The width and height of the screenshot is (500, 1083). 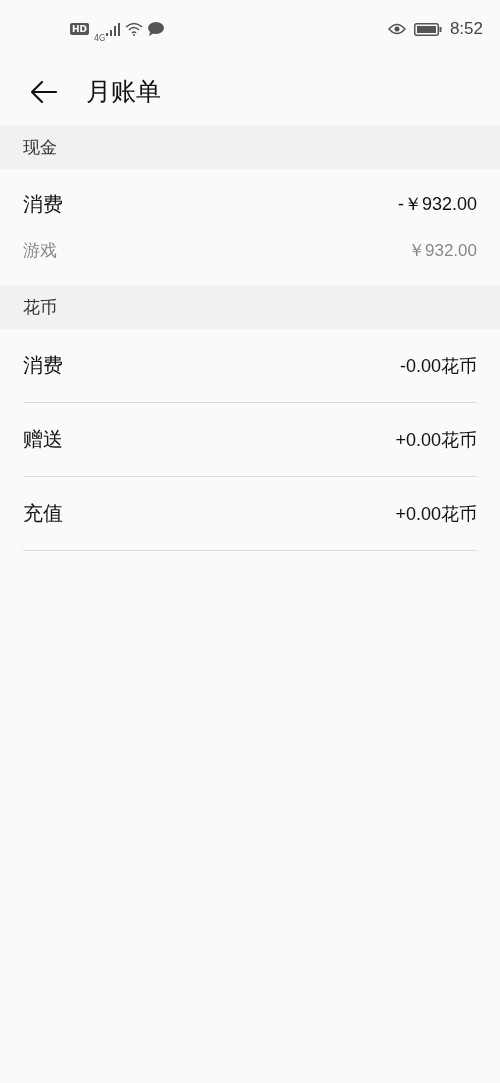 What do you see at coordinates (44, 91) in the screenshot?
I see `back-arrow-icon` at bounding box center [44, 91].